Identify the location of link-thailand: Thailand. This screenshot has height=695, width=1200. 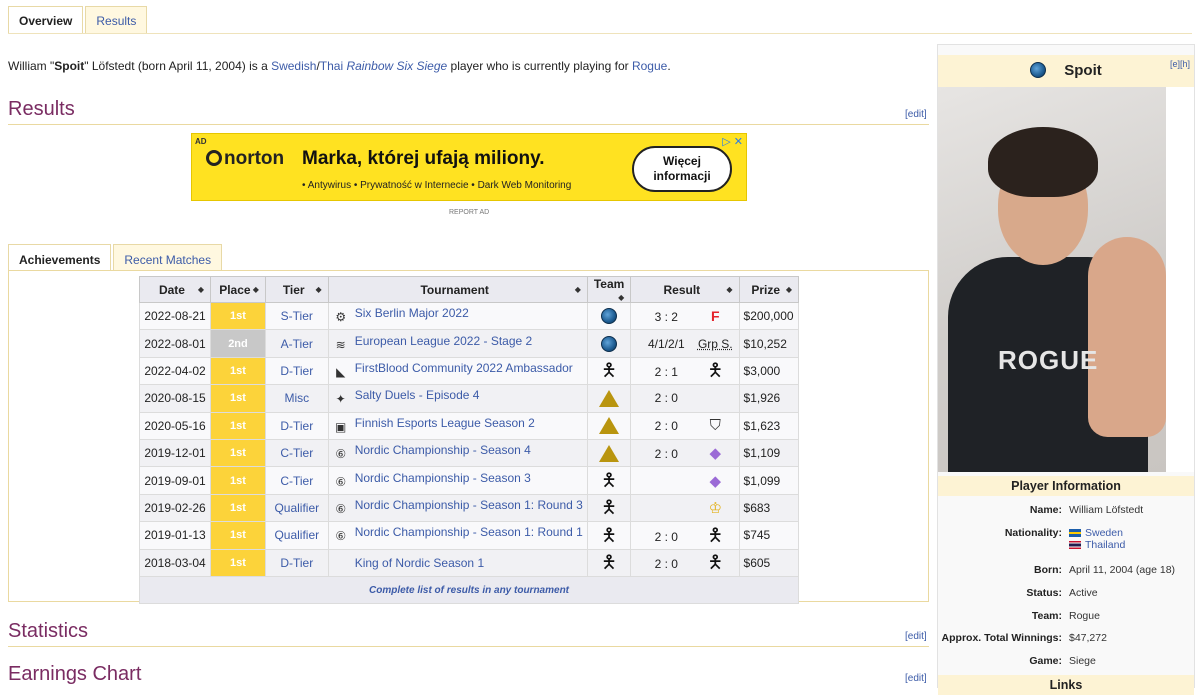
(1105, 545).